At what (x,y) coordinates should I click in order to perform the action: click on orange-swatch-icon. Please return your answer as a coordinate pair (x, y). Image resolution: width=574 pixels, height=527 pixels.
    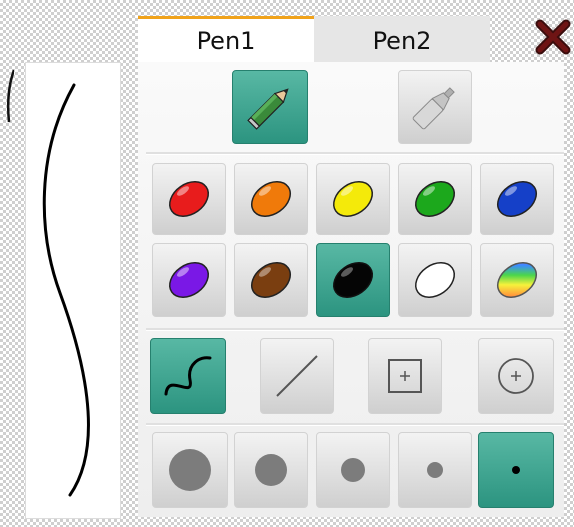
    Looking at the image, I should click on (271, 199).